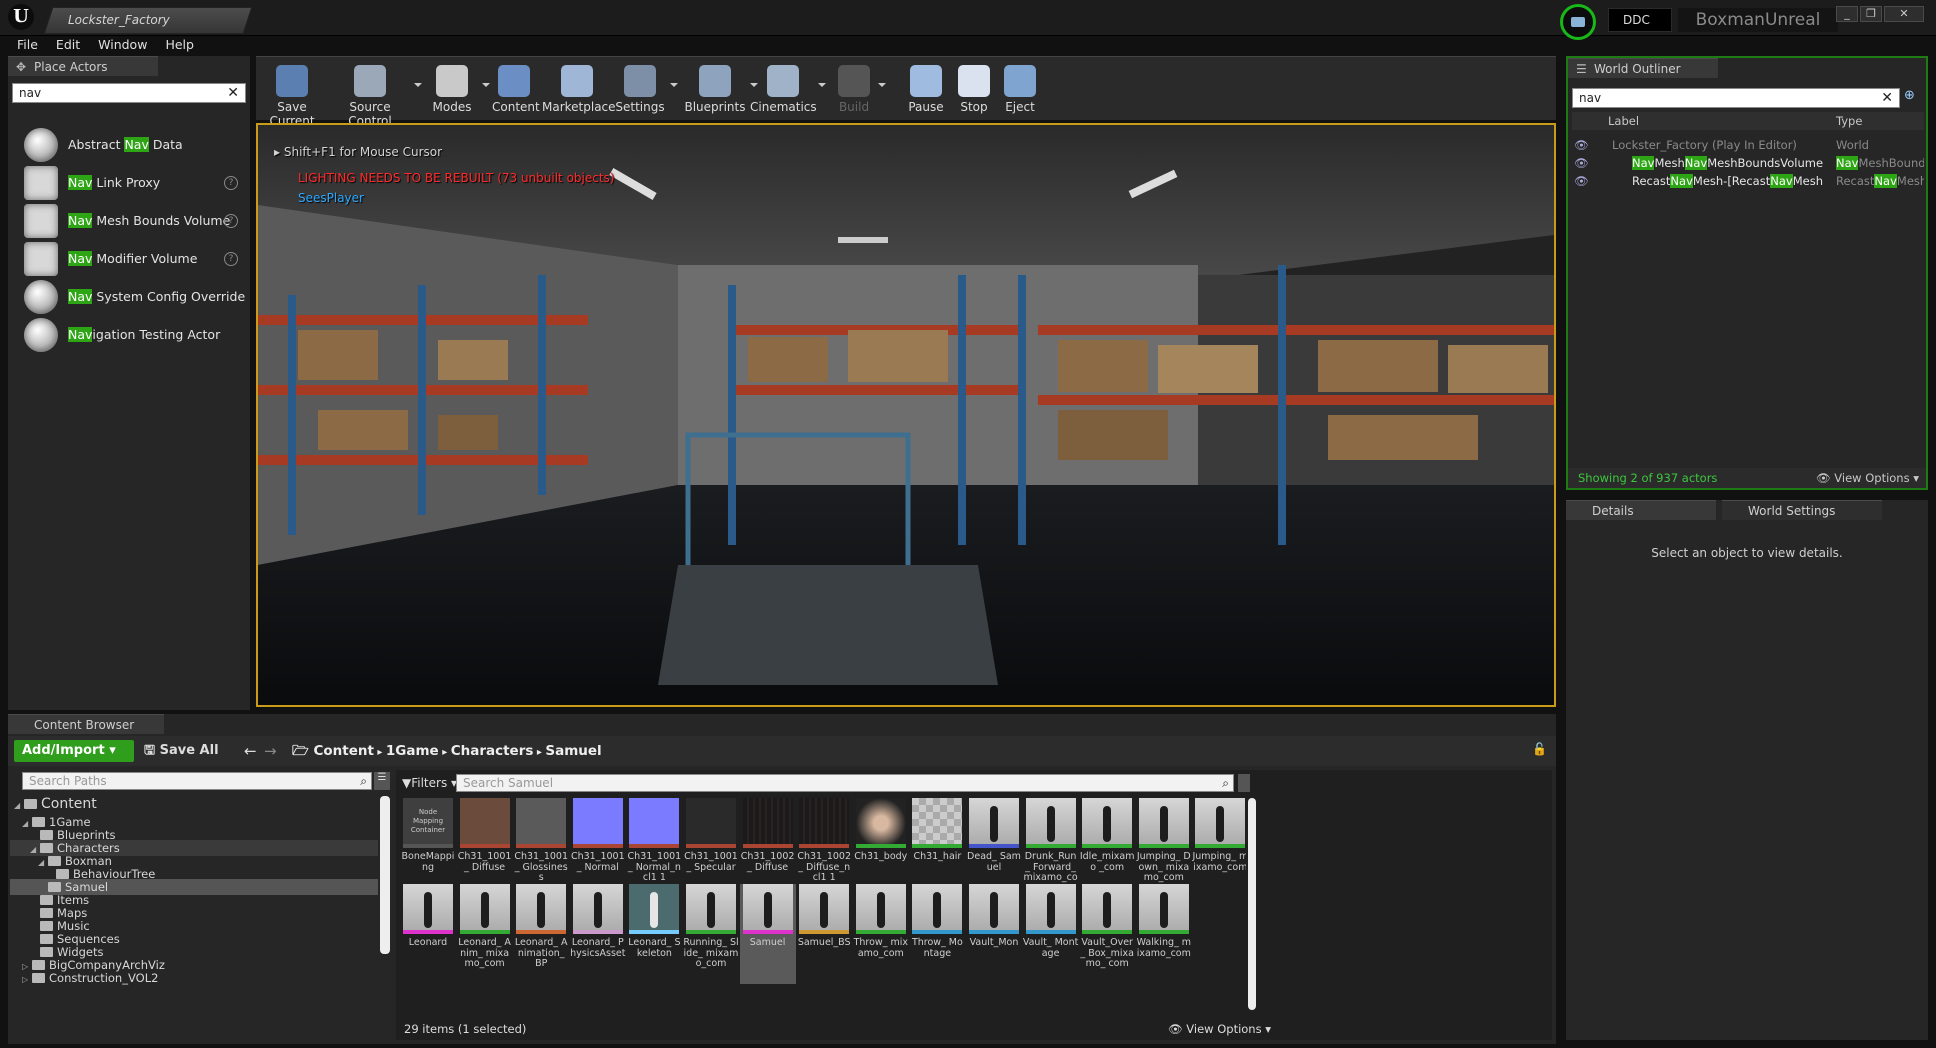 Image resolution: width=1936 pixels, height=1048 pixels. I want to click on asset-tile: Samuel_BS, so click(824, 934).